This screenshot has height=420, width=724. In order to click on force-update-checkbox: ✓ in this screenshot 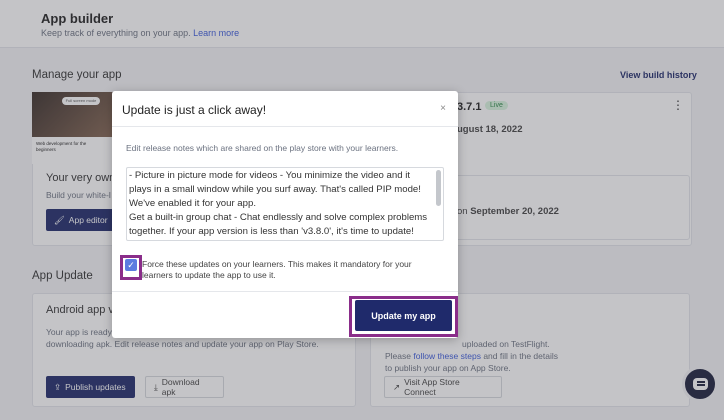, I will do `click(131, 265)`.